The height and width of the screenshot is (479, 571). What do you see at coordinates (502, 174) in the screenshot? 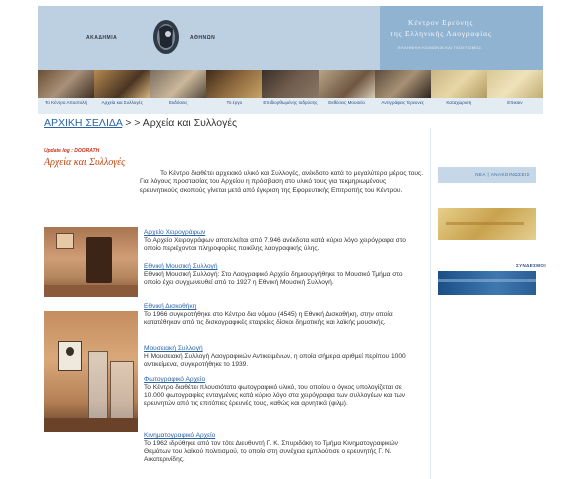
I see `news-banner-label: ΝΕΑ | ΑΝΑΚΟΙΝΩΣΕΙΣ` at bounding box center [502, 174].